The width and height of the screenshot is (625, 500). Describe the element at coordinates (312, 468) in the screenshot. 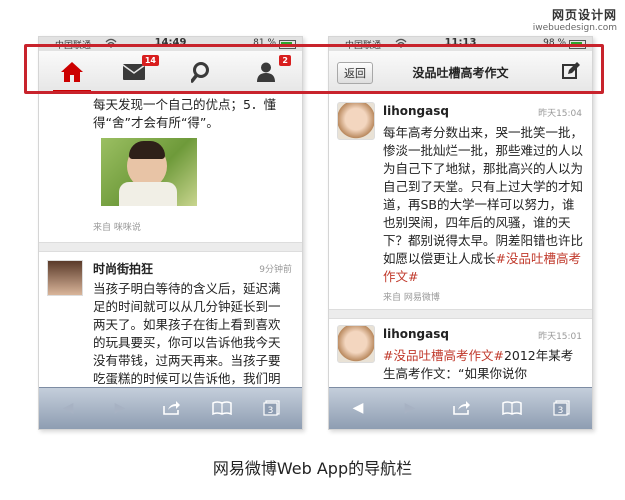

I see `figure-caption: 网易微博Web App的导航栏` at that location.